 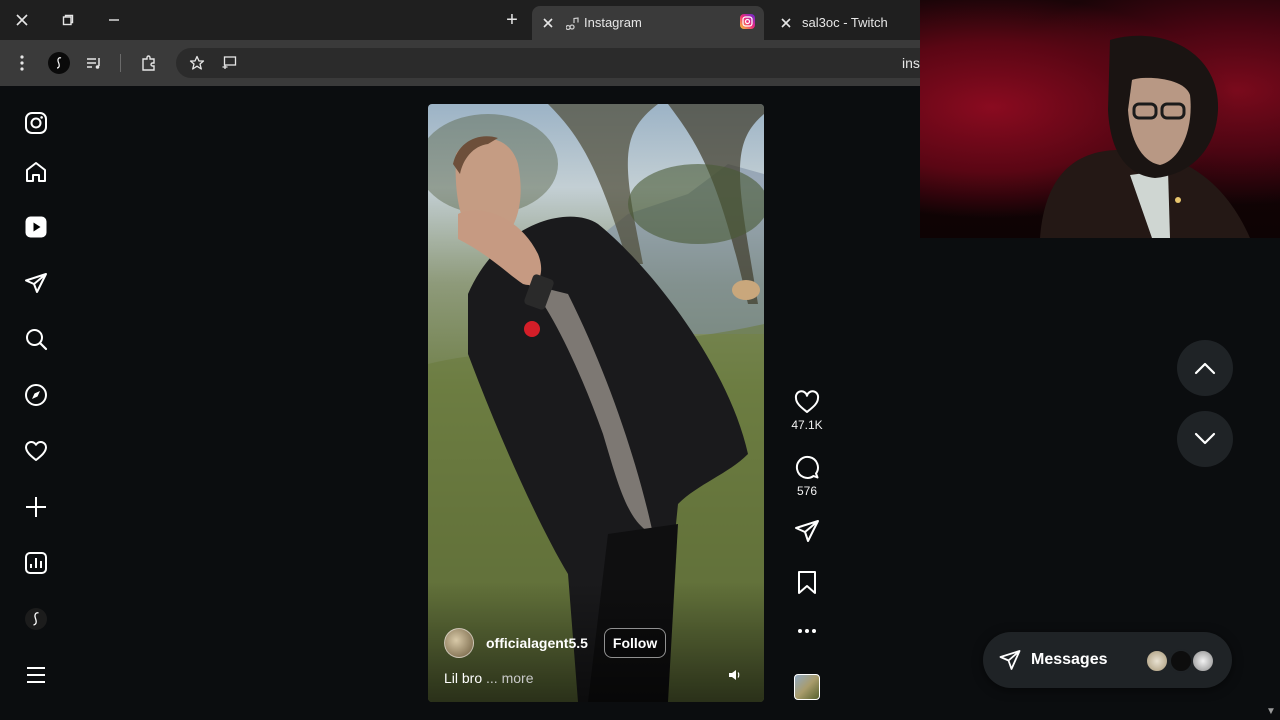 I want to click on save-action, so click(x=807, y=583).